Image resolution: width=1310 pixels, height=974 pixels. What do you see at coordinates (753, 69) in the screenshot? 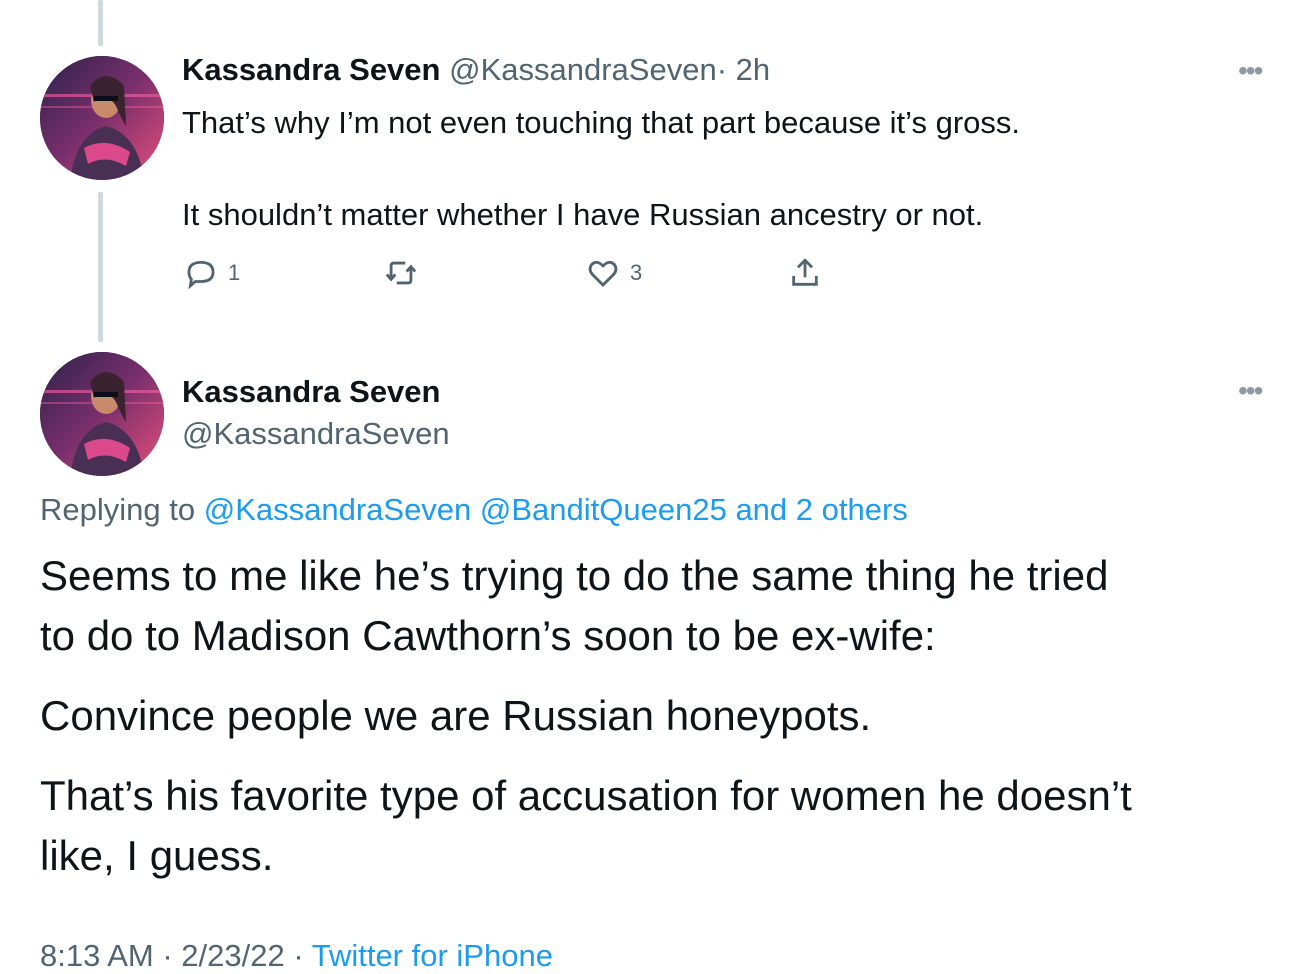
I see `tweet-time: 2h` at bounding box center [753, 69].